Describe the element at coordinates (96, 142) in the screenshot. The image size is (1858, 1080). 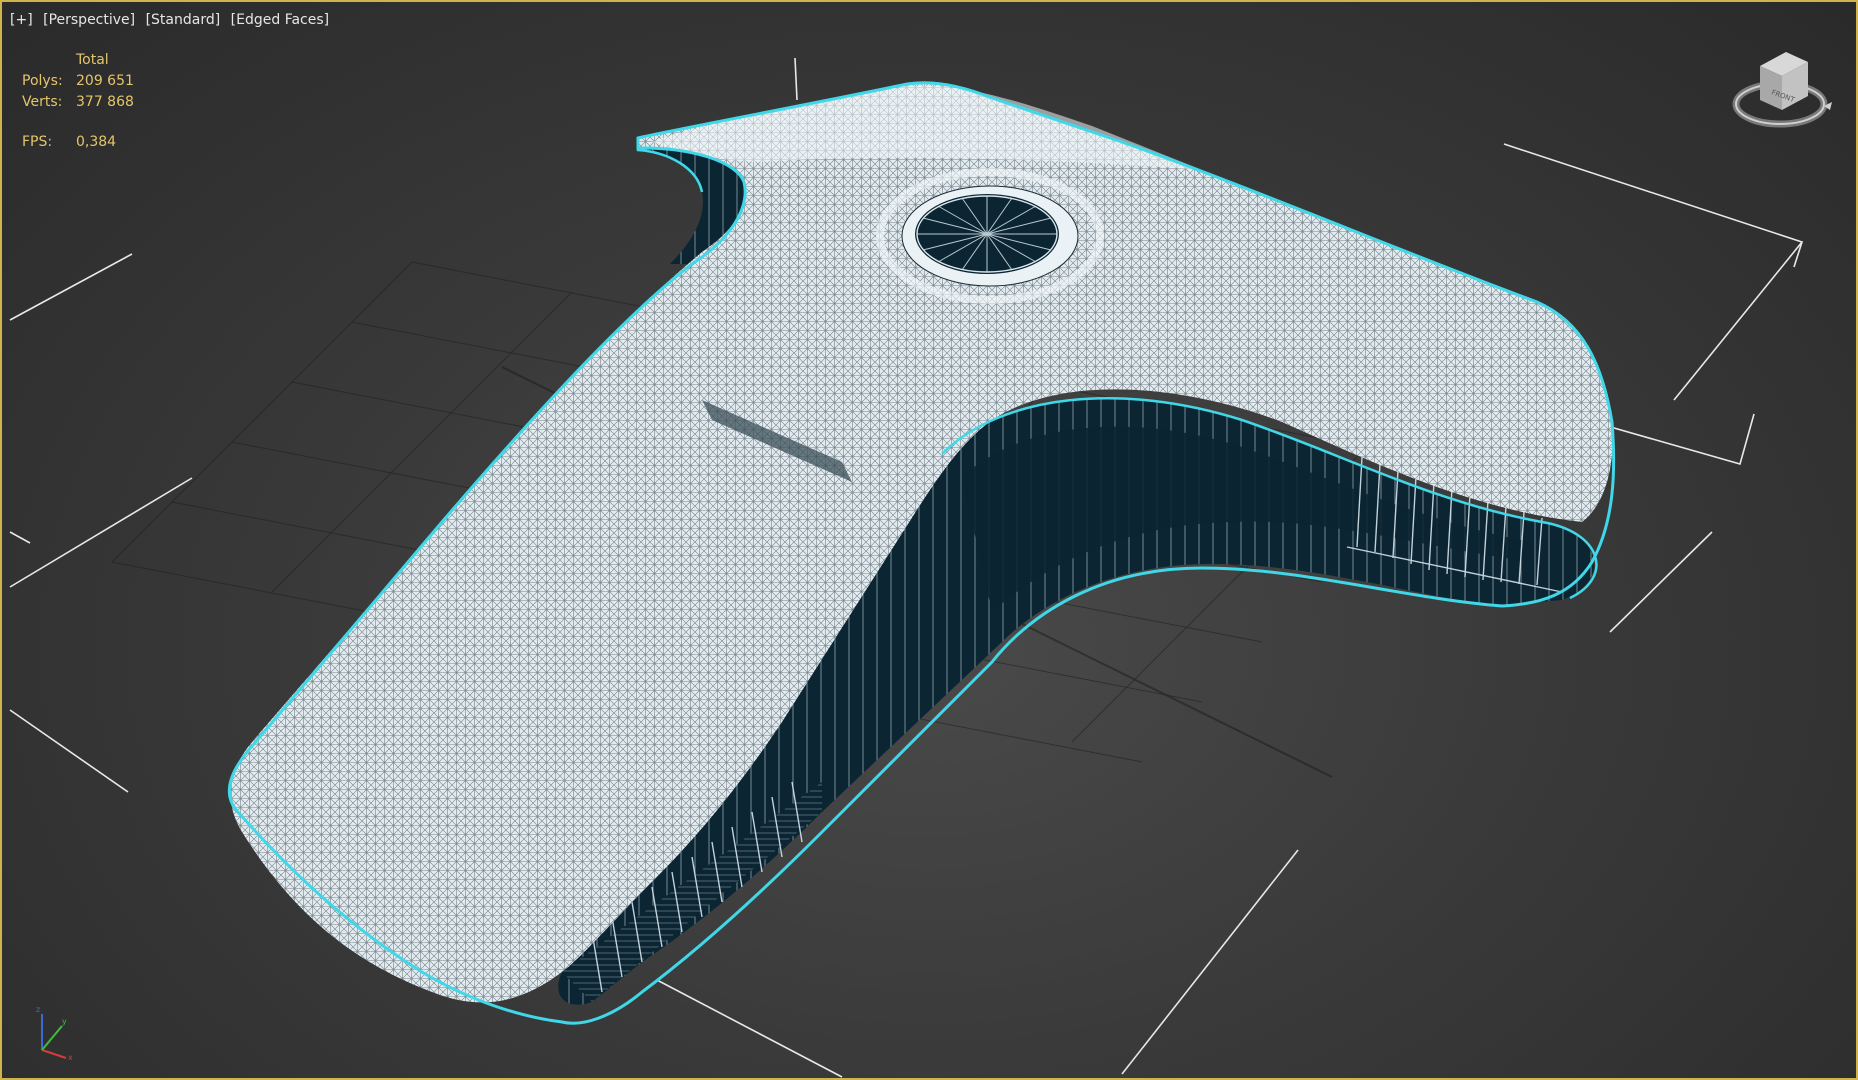
I see `fps-value: 0,384` at that location.